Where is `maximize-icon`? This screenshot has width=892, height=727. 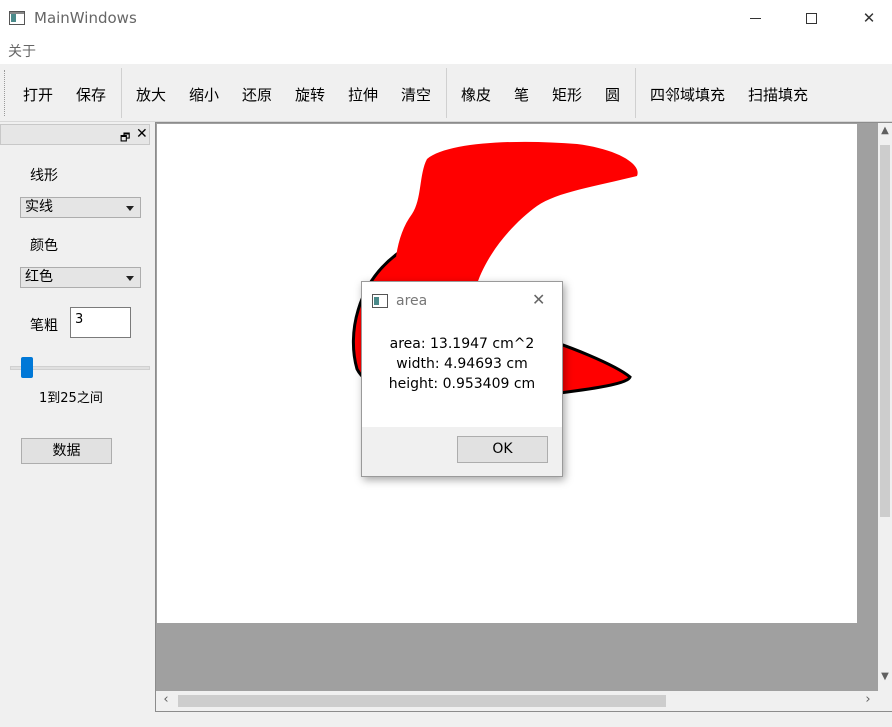
maximize-icon is located at coordinates (811, 18).